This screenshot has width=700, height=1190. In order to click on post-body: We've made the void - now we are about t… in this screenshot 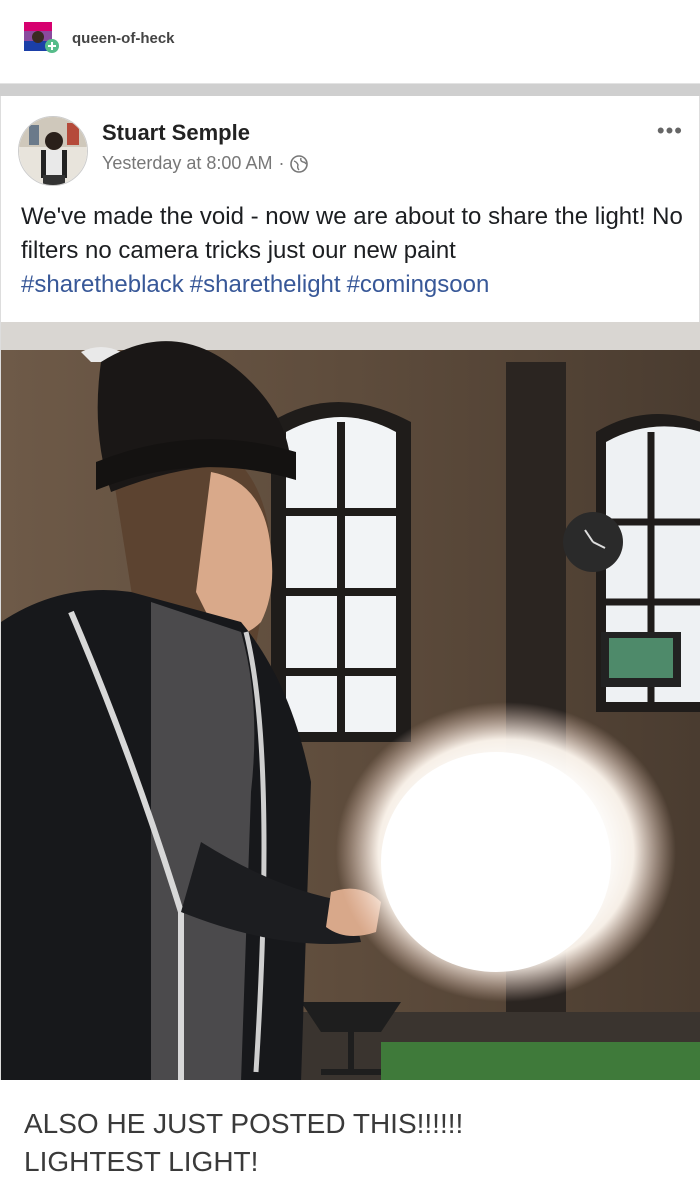, I will do `click(352, 233)`.